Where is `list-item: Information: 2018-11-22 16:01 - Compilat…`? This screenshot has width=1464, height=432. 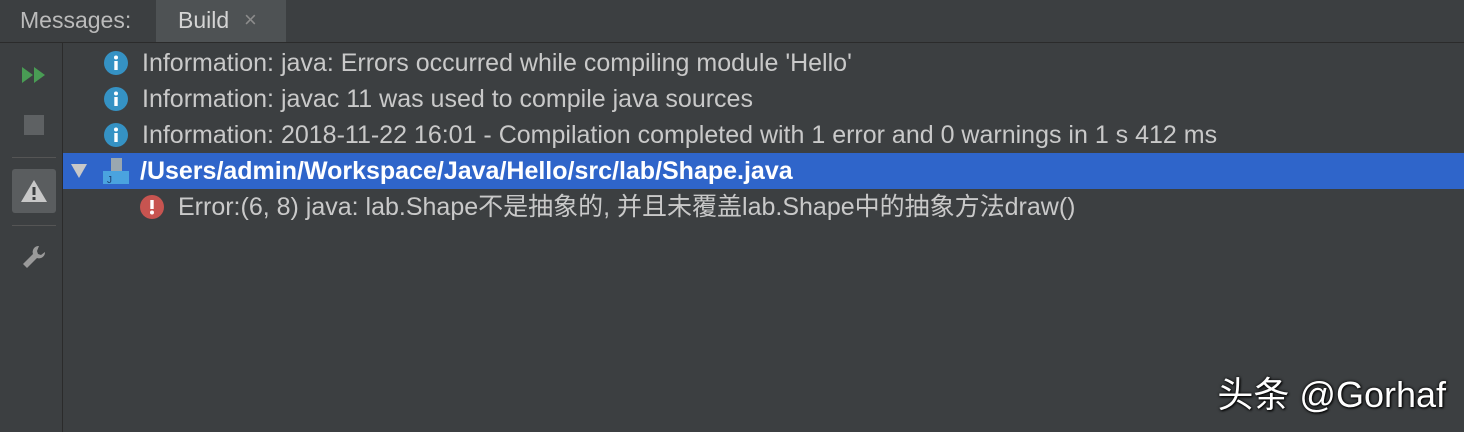
list-item: Information: 2018-11-22 16:01 - Compilat… is located at coordinates (763, 135).